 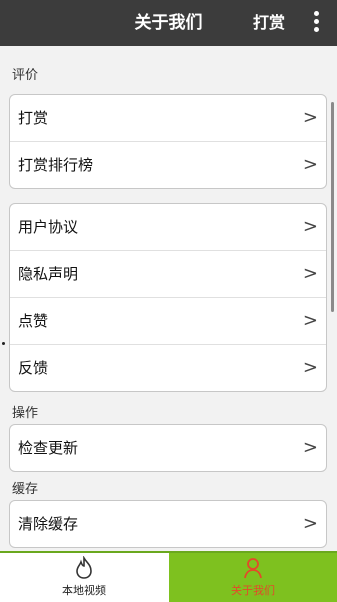 I want to click on reward-button: 打赏, so click(x=269, y=23).